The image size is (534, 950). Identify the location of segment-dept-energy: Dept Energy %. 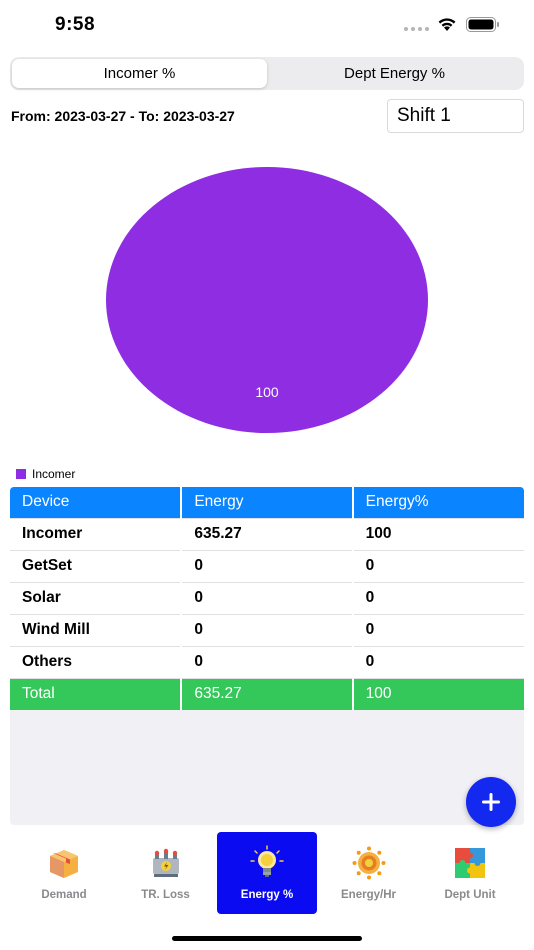
(394, 73).